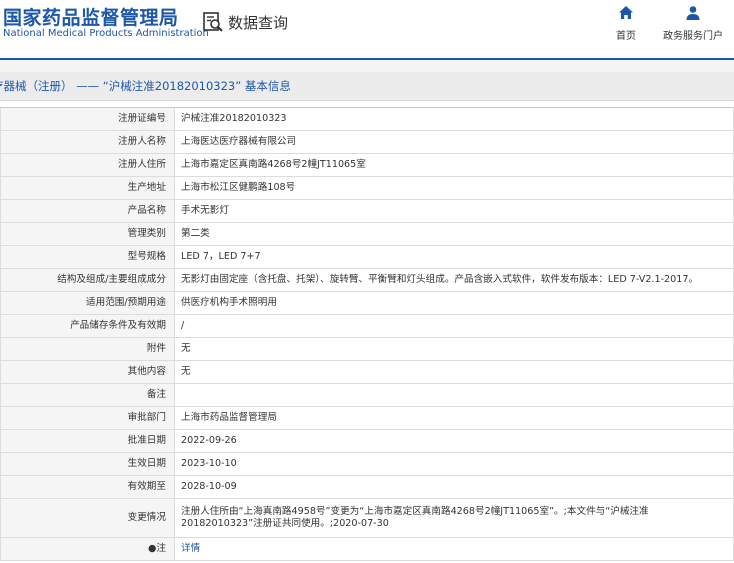  I want to click on data-query-link: 数据查询, so click(245, 22).